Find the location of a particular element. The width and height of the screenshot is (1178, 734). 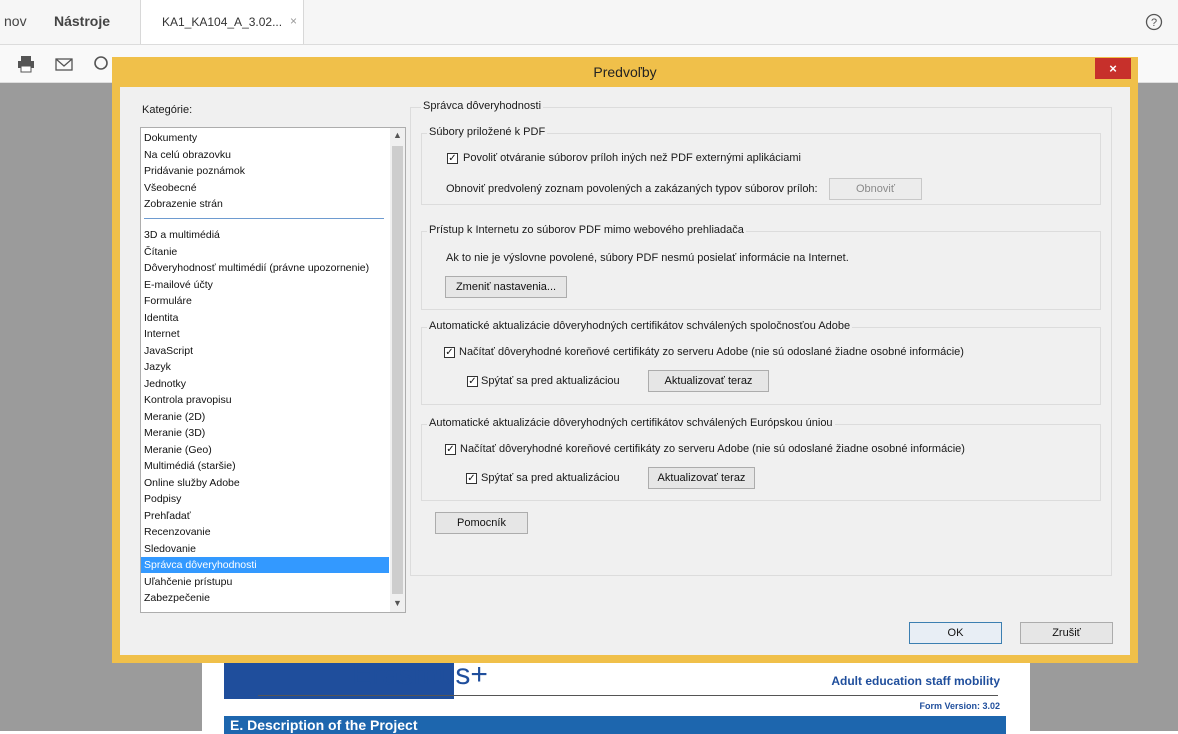

tab-close-button: × is located at coordinates (293, 21).